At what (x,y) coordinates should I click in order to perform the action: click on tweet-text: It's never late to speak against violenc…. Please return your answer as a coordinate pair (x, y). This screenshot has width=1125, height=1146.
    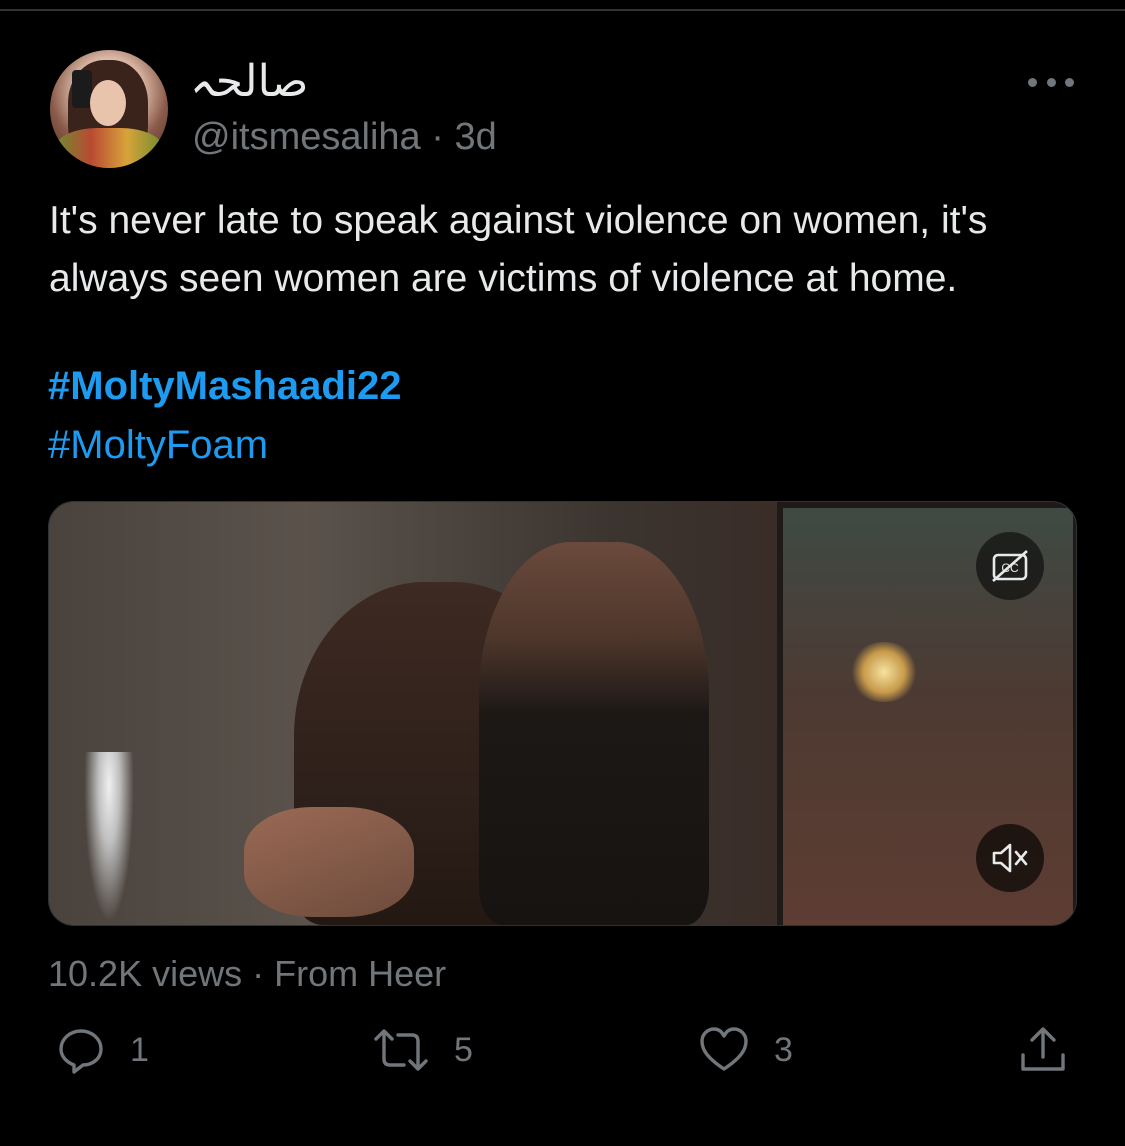
    Looking at the image, I should click on (518, 249).